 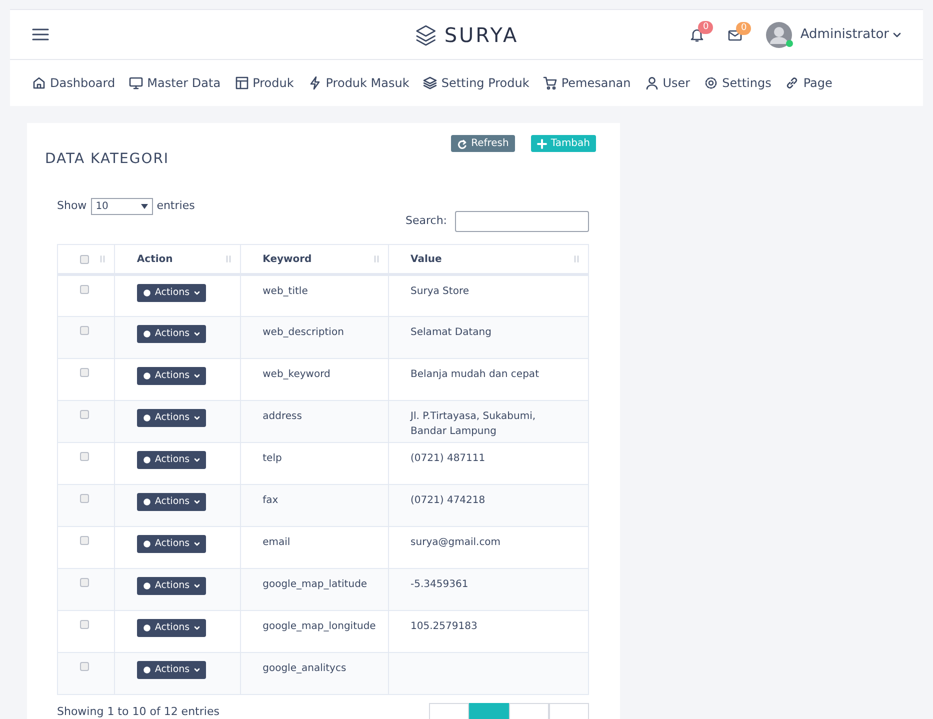 I want to click on table-cell: address, so click(x=282, y=416).